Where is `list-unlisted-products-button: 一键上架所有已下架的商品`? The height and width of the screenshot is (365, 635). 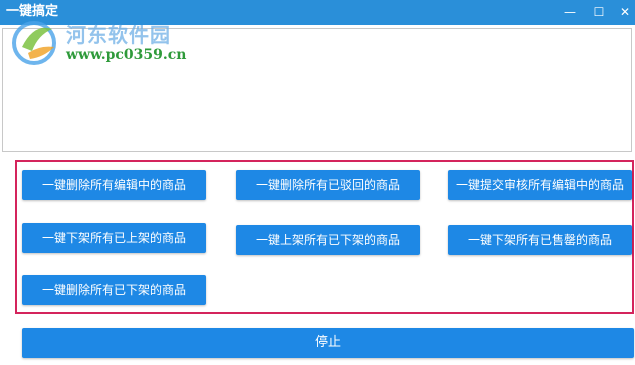 list-unlisted-products-button: 一键上架所有已下架的商品 is located at coordinates (328, 240).